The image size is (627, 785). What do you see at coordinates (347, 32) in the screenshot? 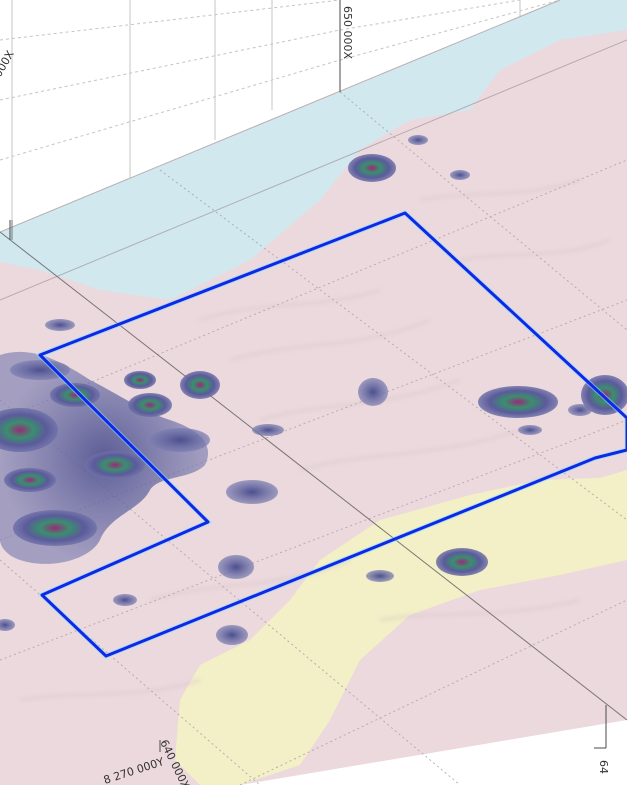
I see `easting-label-top: 650 000X` at bounding box center [347, 32].